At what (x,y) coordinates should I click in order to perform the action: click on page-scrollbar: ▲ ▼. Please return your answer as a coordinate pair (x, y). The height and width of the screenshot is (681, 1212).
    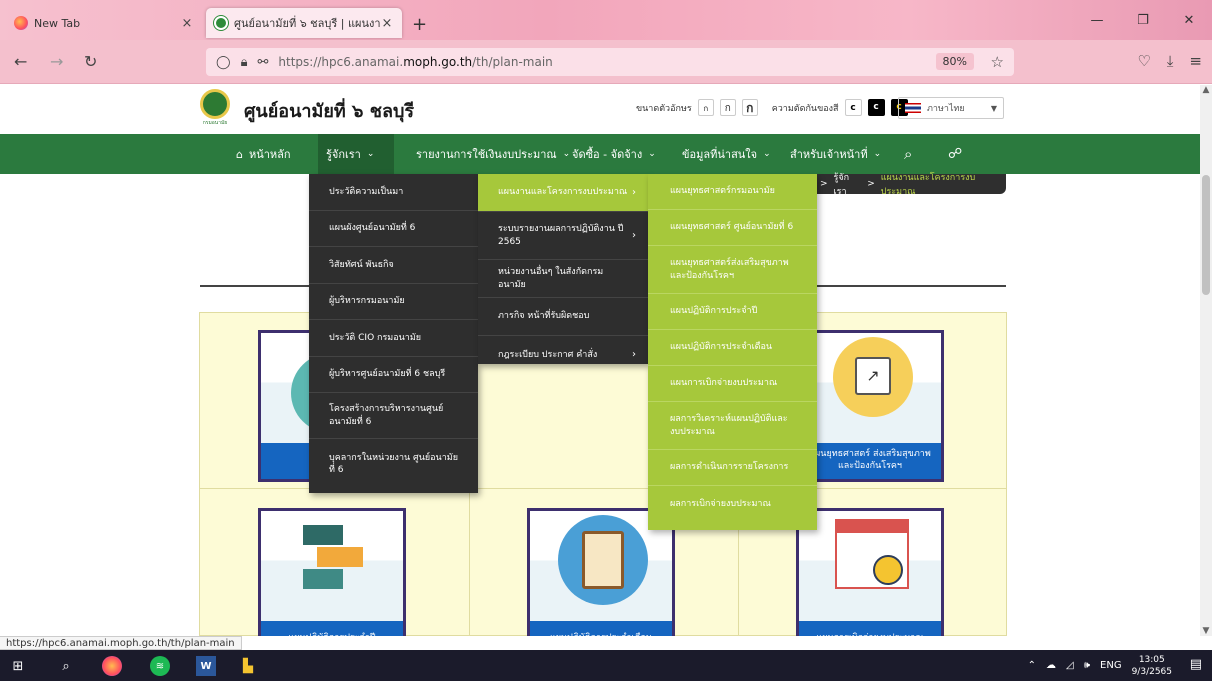
    Looking at the image, I should click on (1206, 360).